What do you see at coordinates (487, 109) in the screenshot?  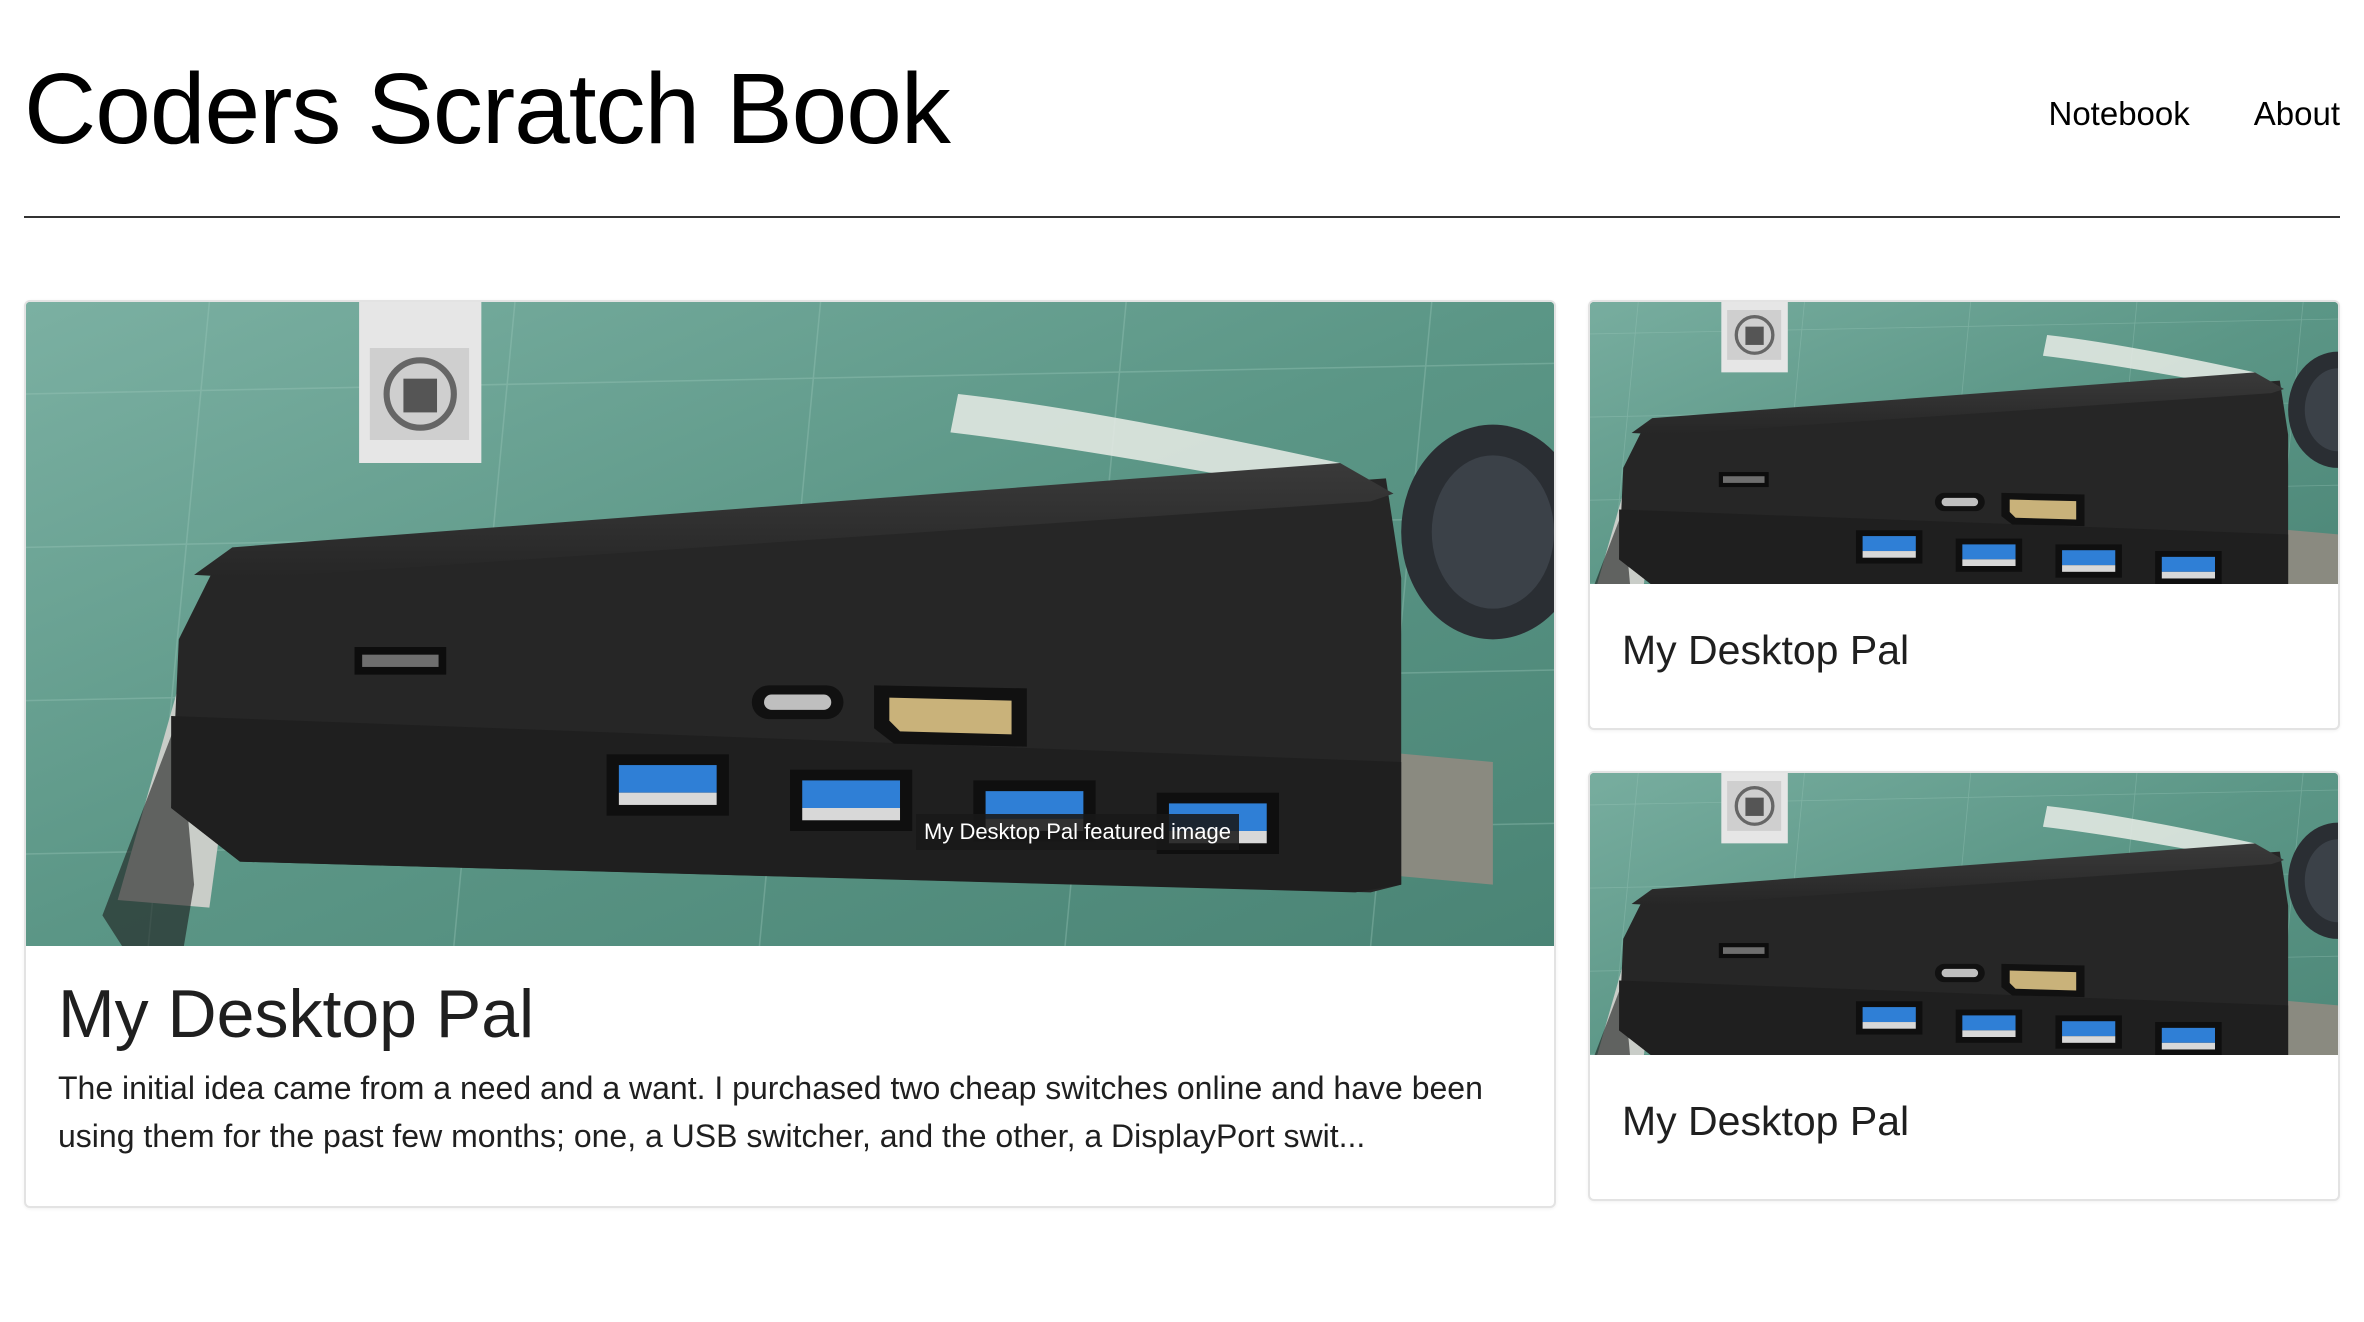 I see `site-title: Coders Scratch Book` at bounding box center [487, 109].